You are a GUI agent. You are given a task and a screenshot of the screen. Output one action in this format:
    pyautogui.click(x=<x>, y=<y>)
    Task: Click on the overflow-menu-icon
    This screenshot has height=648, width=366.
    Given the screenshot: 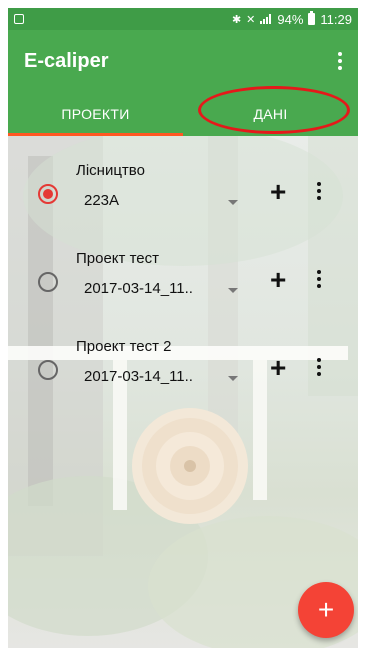 What is the action you would take?
    pyautogui.click(x=340, y=61)
    